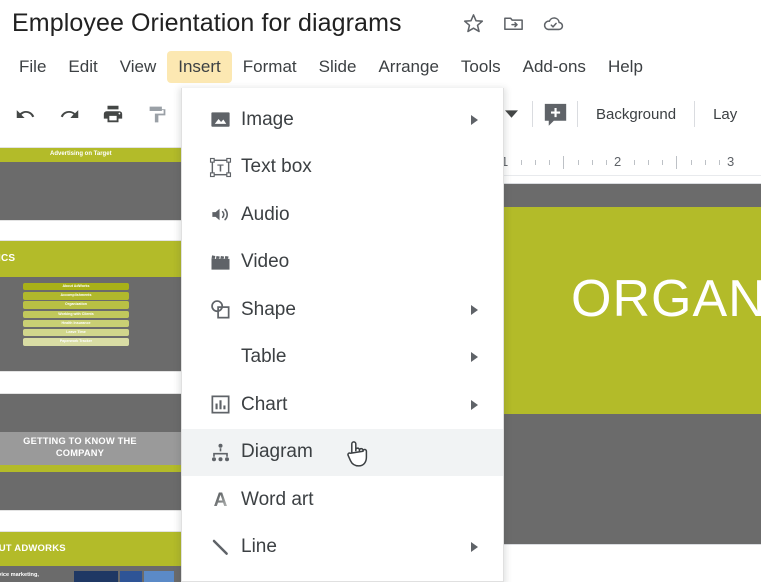  I want to click on insert-menu-item-text-box: T Text box, so click(342, 168).